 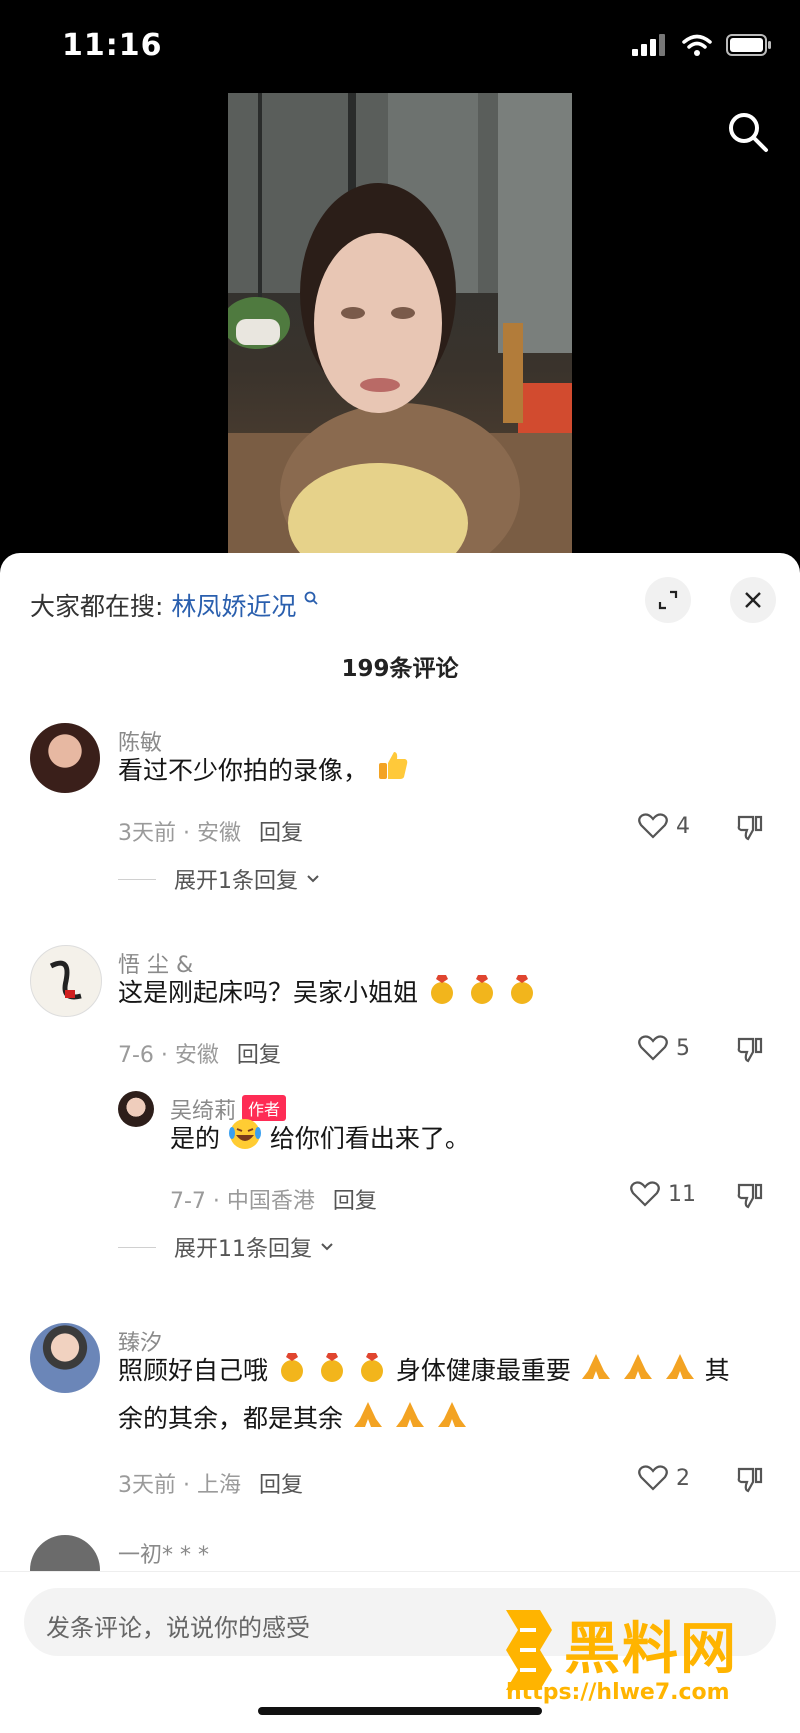 I want to click on reply-meta: 7-7 · 中国香港 回复, so click(x=273, y=1199).